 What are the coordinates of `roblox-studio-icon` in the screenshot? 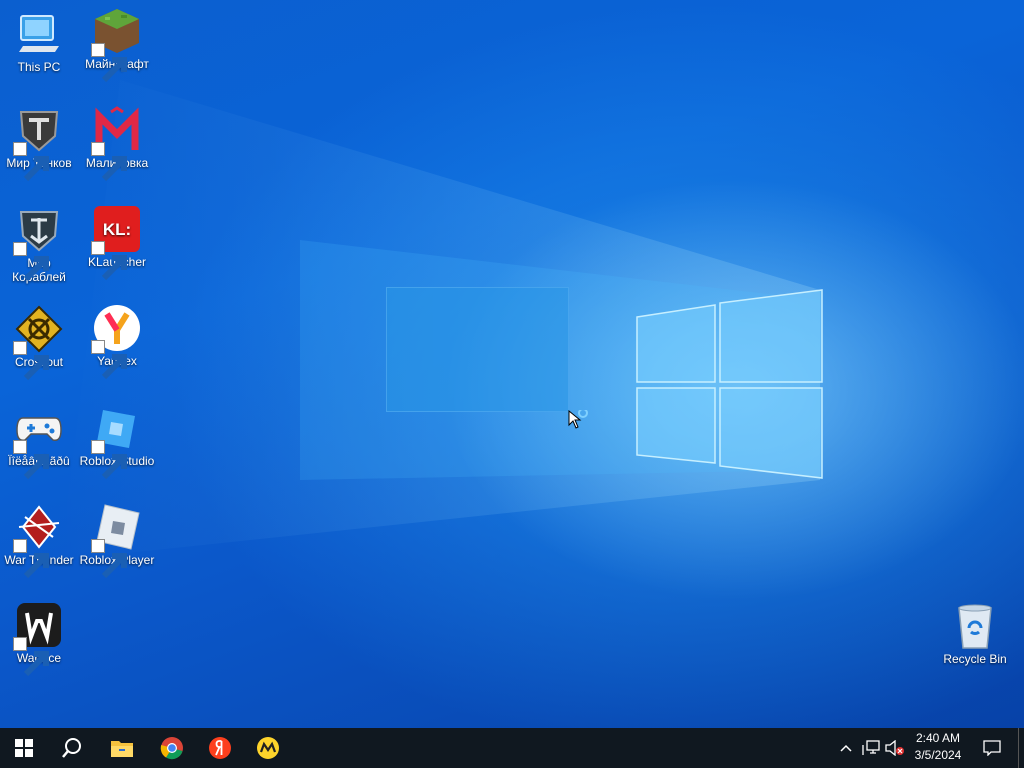 It's located at (116, 442).